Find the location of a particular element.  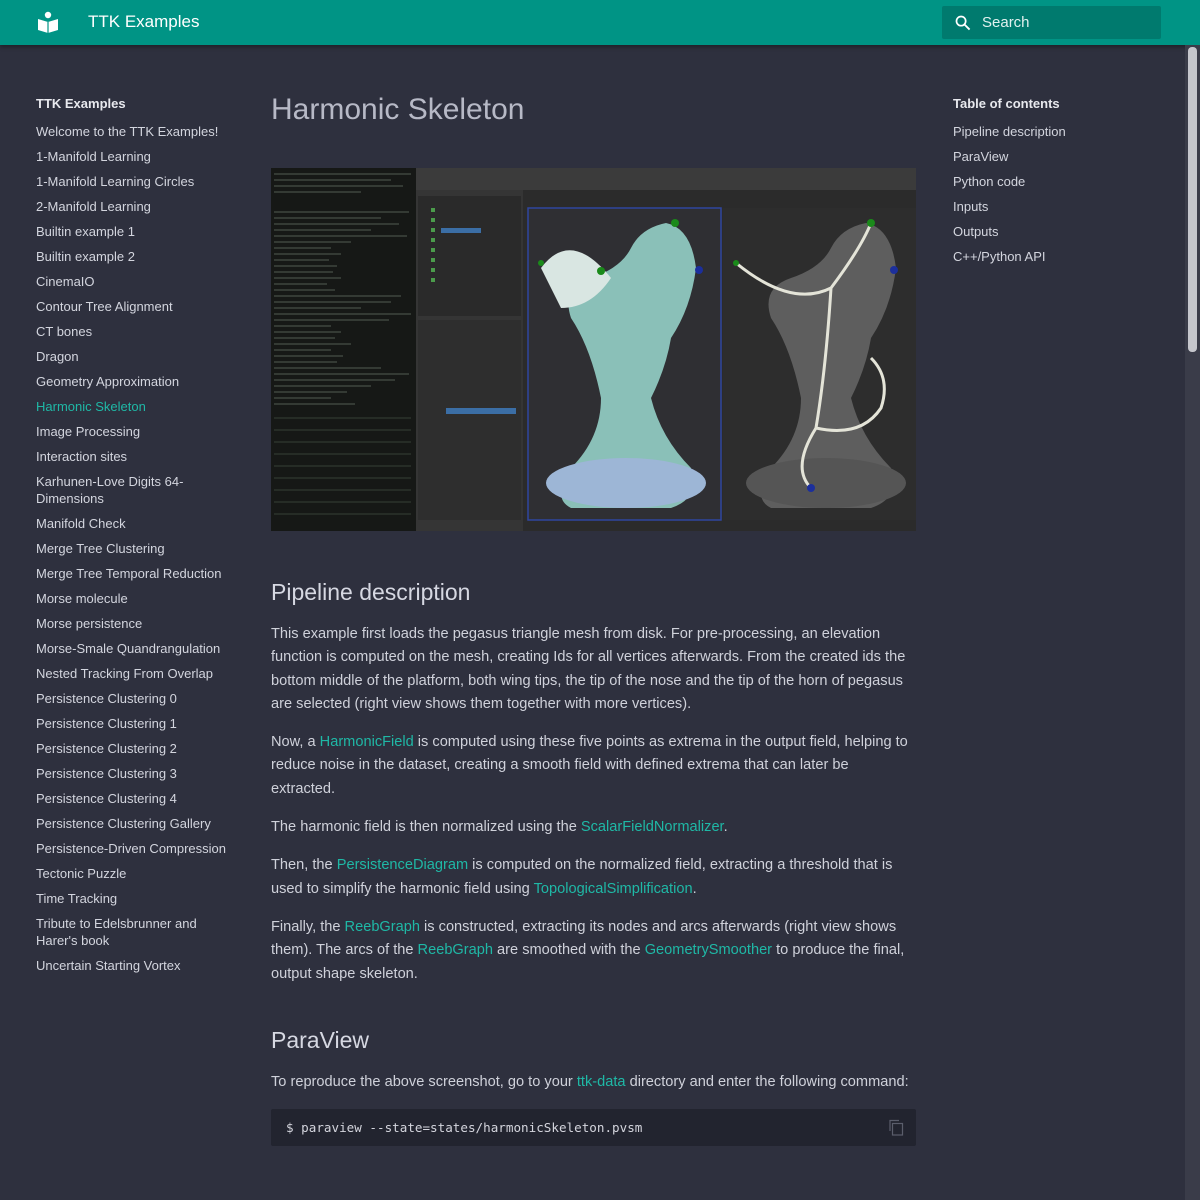

nav-item-persistence-clustering-1: Persistence Clustering 1 is located at coordinates (136, 723).